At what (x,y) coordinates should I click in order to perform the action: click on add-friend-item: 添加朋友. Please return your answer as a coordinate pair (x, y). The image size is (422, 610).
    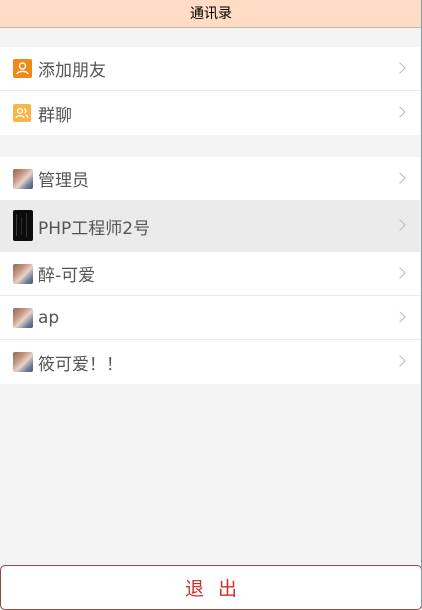
    Looking at the image, I should click on (210, 69).